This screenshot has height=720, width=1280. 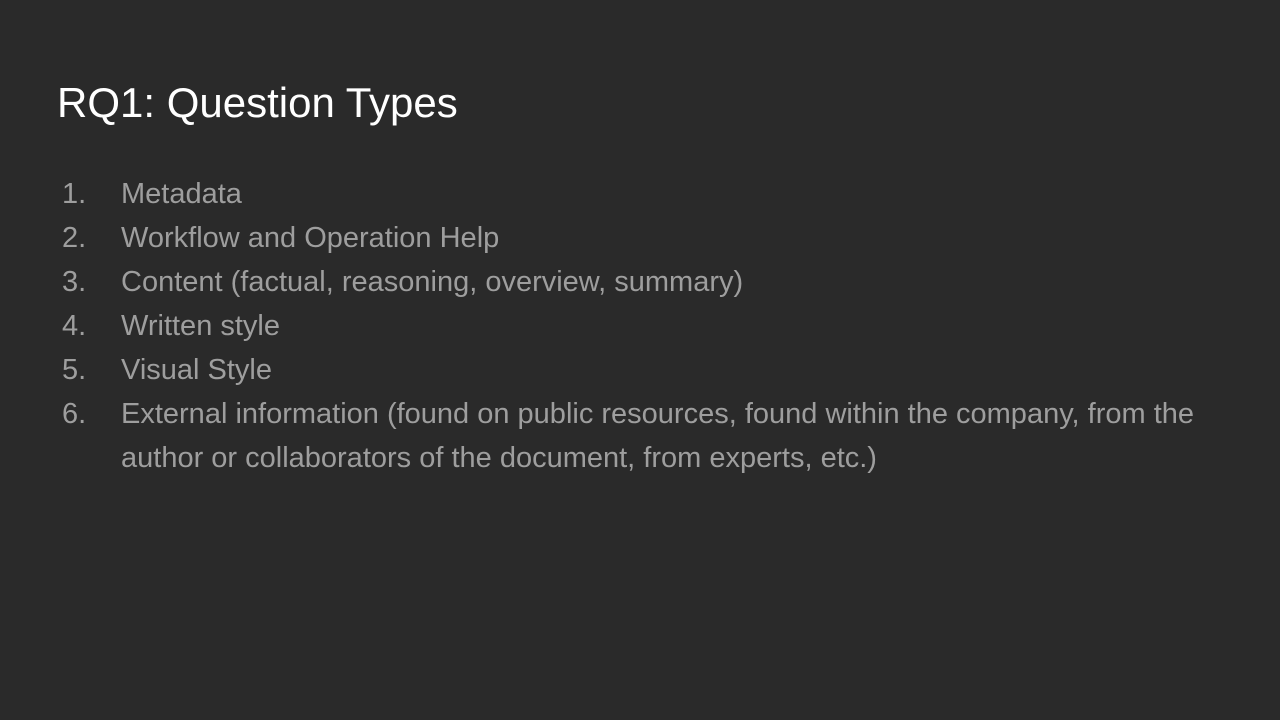 What do you see at coordinates (257, 102) in the screenshot?
I see `slide-title: RQ1: Question Types` at bounding box center [257, 102].